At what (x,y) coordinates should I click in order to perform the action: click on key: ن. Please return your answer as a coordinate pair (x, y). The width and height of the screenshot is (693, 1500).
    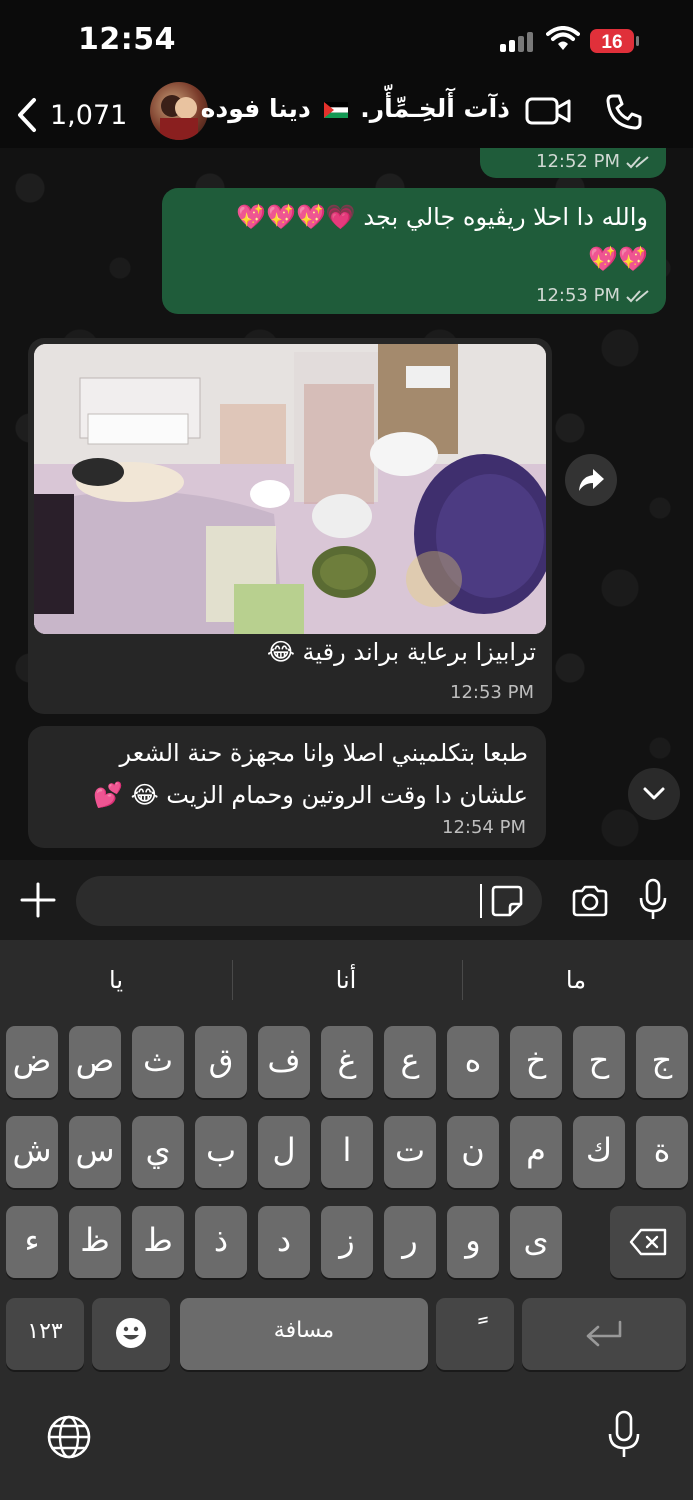
    Looking at the image, I should click on (473, 1152).